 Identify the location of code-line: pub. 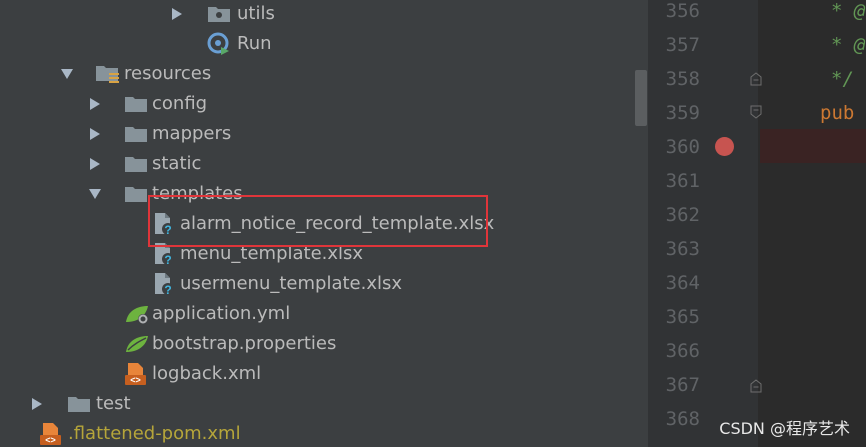
(837, 113).